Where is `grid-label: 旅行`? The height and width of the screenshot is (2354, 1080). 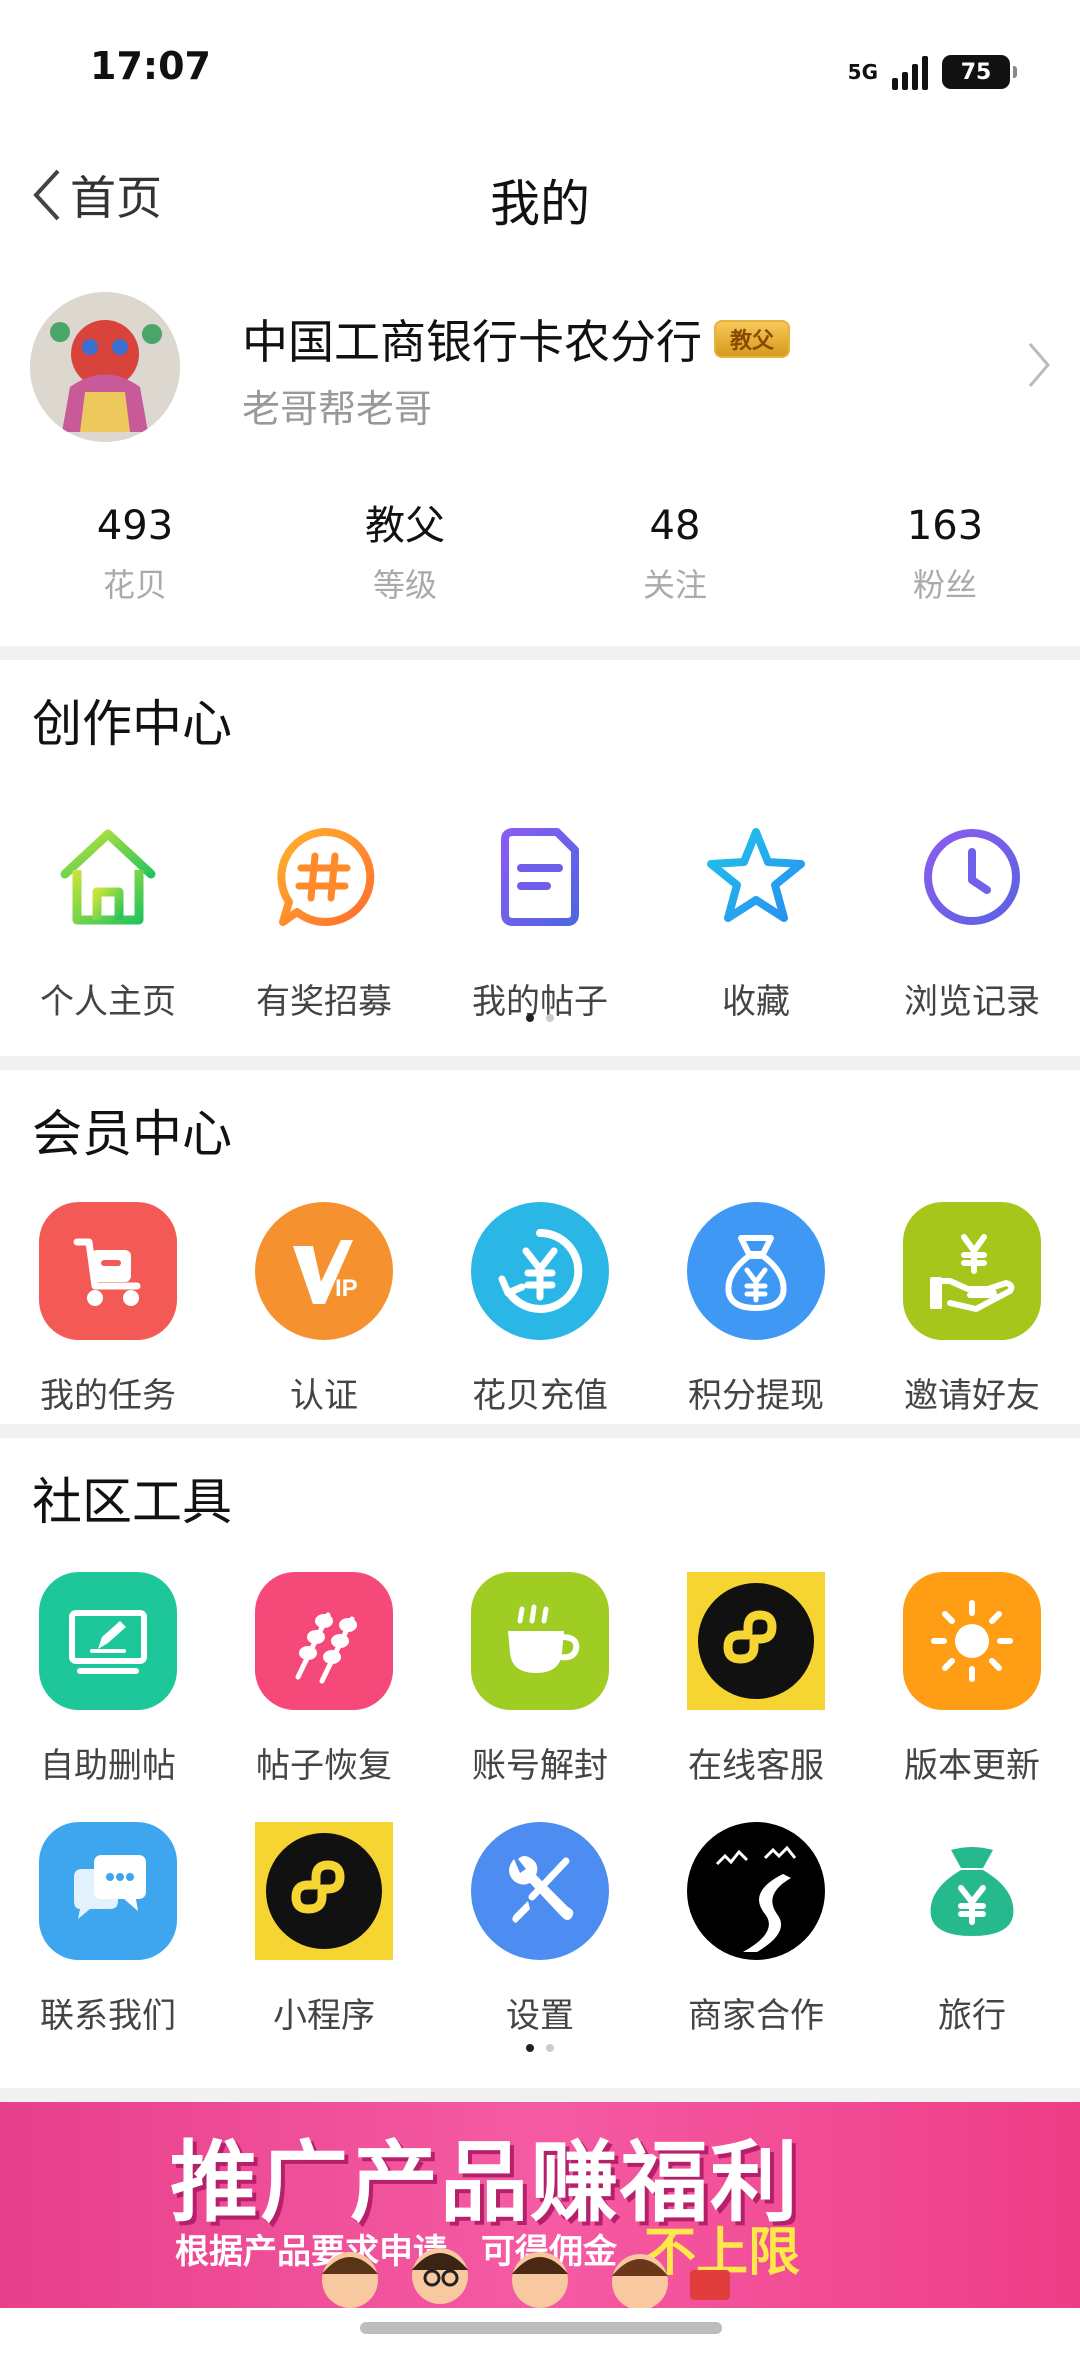
grid-label: 旅行 is located at coordinates (972, 2016).